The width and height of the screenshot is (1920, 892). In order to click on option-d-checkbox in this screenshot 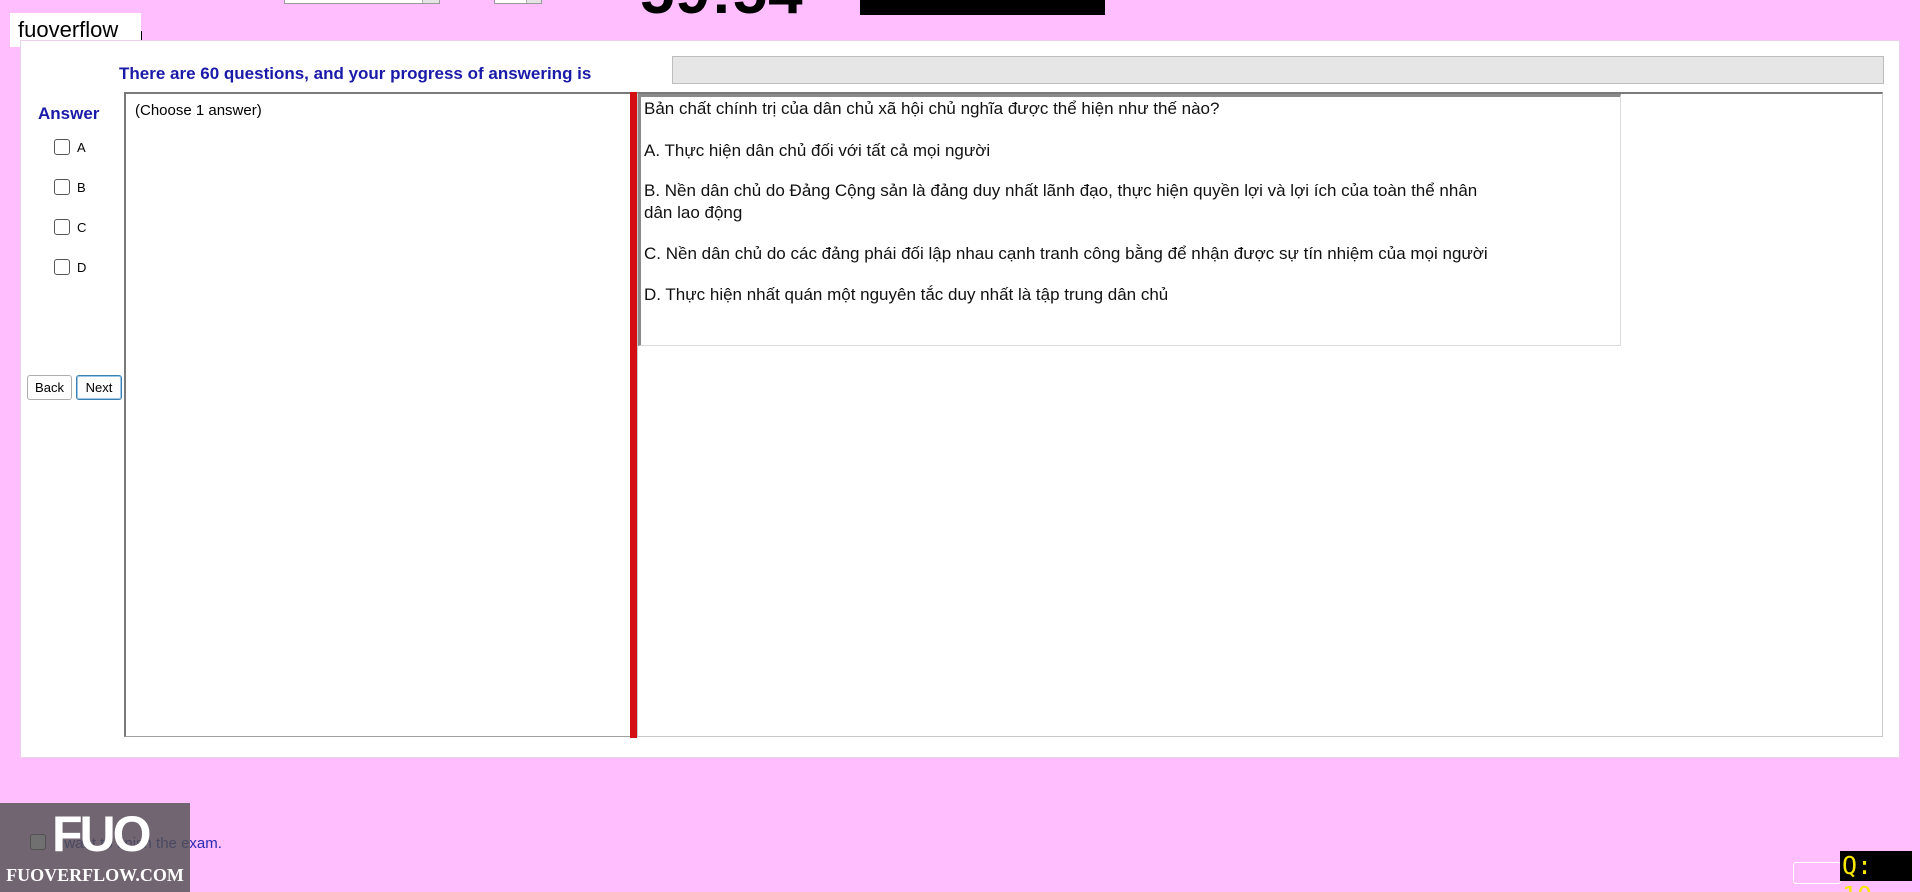, I will do `click(62, 267)`.